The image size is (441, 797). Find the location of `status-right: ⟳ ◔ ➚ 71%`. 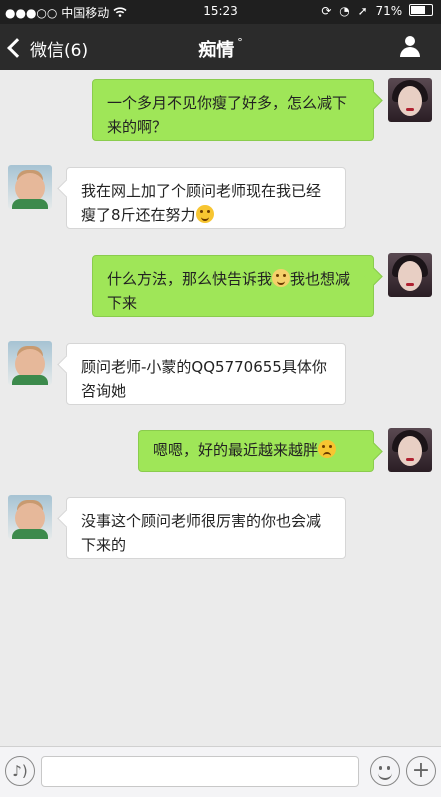

status-right: ⟳ ◔ ➚ 71% is located at coordinates (377, 11).